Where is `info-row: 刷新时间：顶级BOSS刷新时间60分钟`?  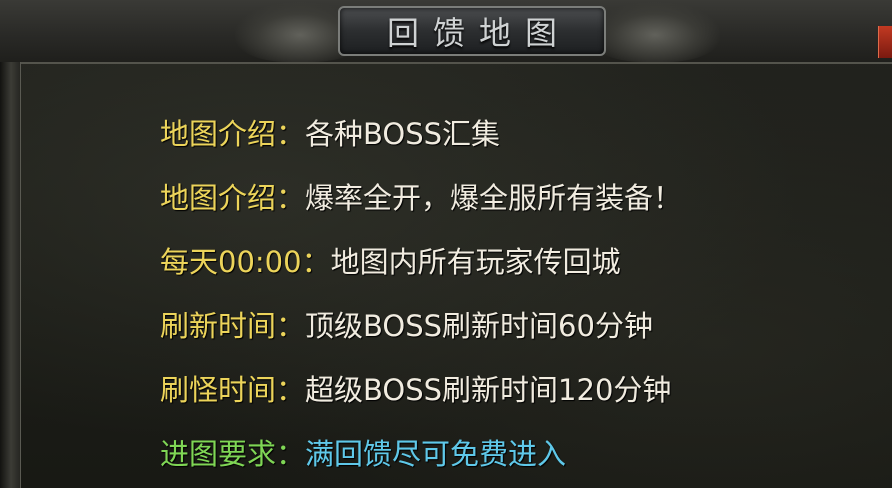
info-row: 刷新时间：顶级BOSS刷新时间60分钟 is located at coordinates (406, 326).